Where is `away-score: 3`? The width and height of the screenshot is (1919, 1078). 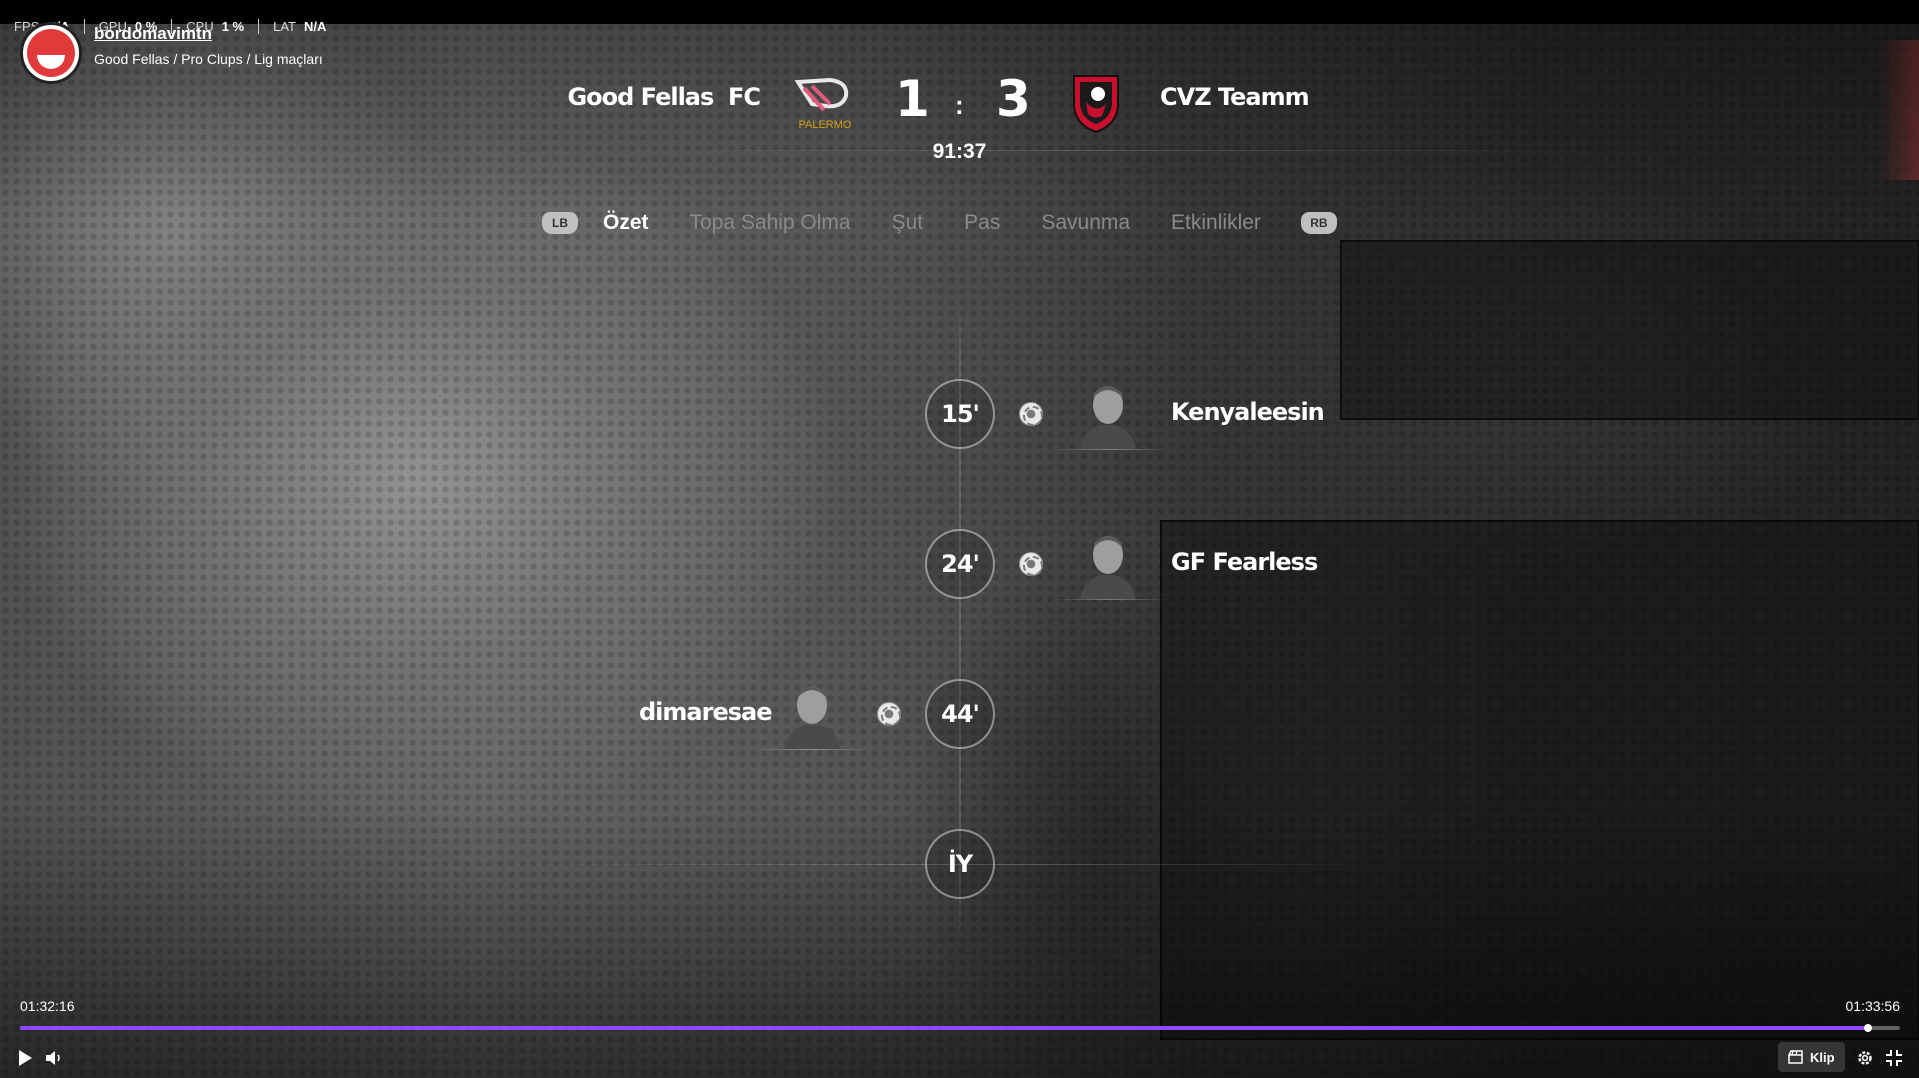 away-score: 3 is located at coordinates (1013, 99).